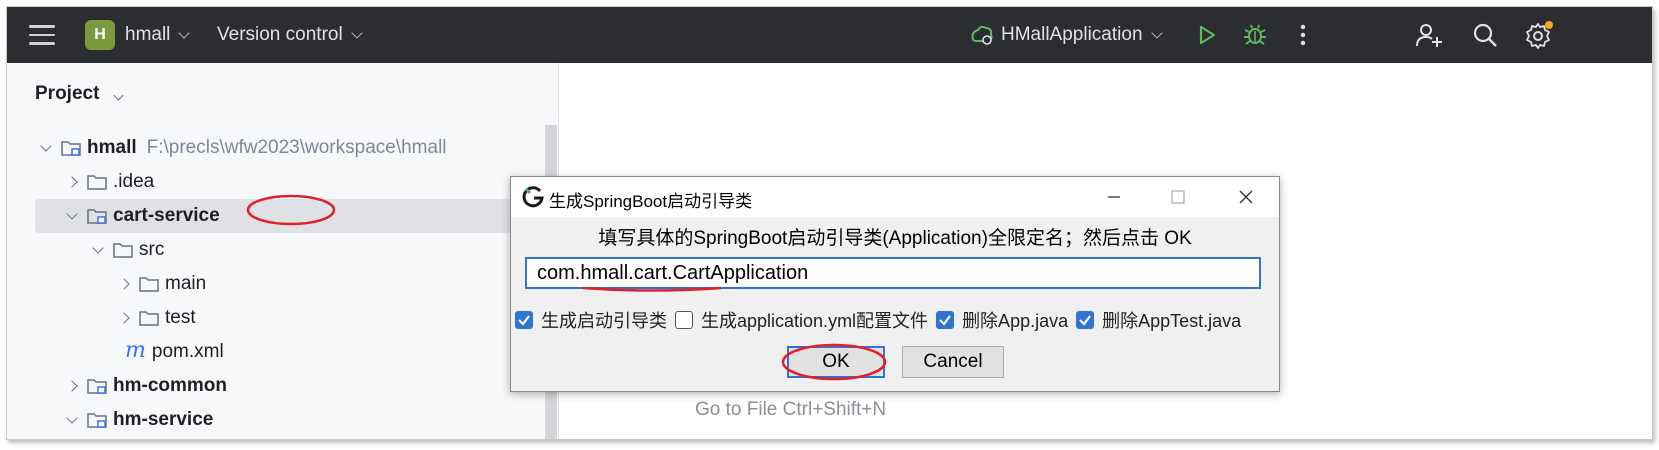 The height and width of the screenshot is (450, 1659). I want to click on project-panel-label: Project, so click(67, 93).